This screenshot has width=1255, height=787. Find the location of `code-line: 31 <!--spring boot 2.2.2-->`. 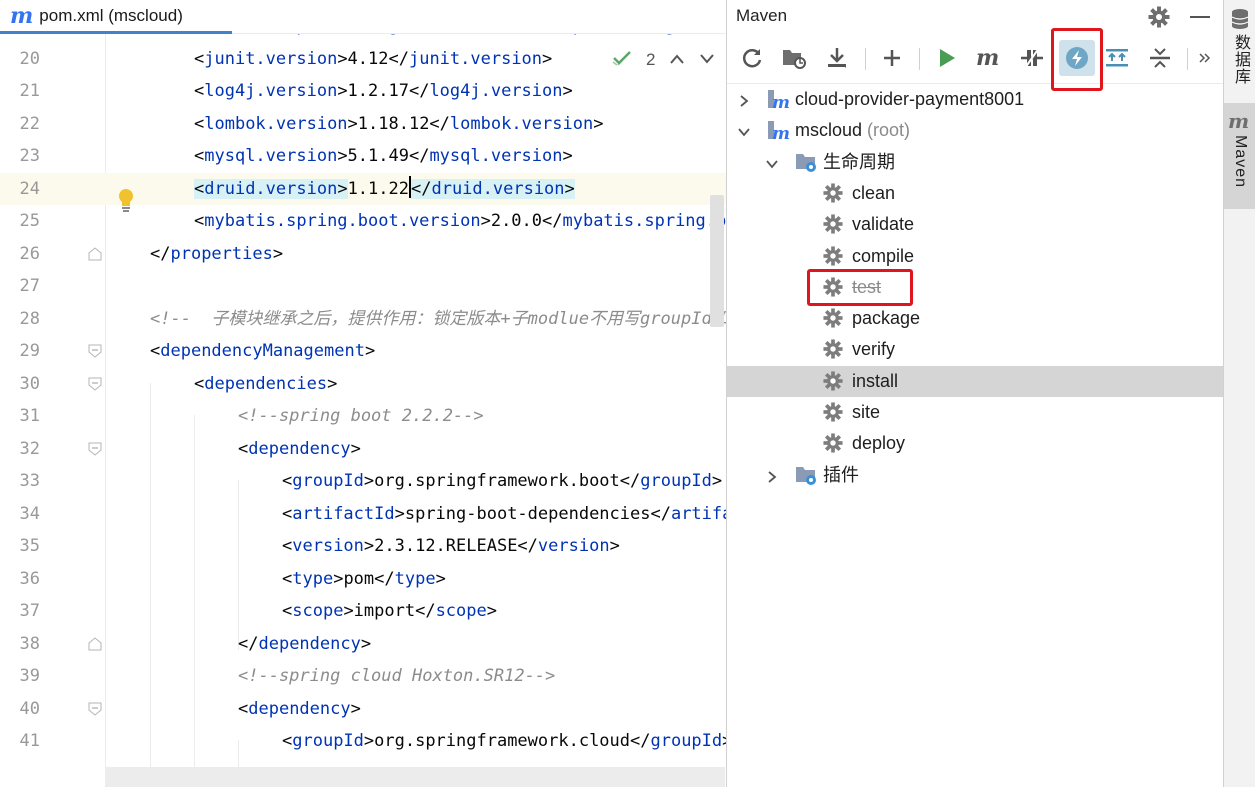

code-line: 31 <!--spring boot 2.2.2--> is located at coordinates (363, 416).